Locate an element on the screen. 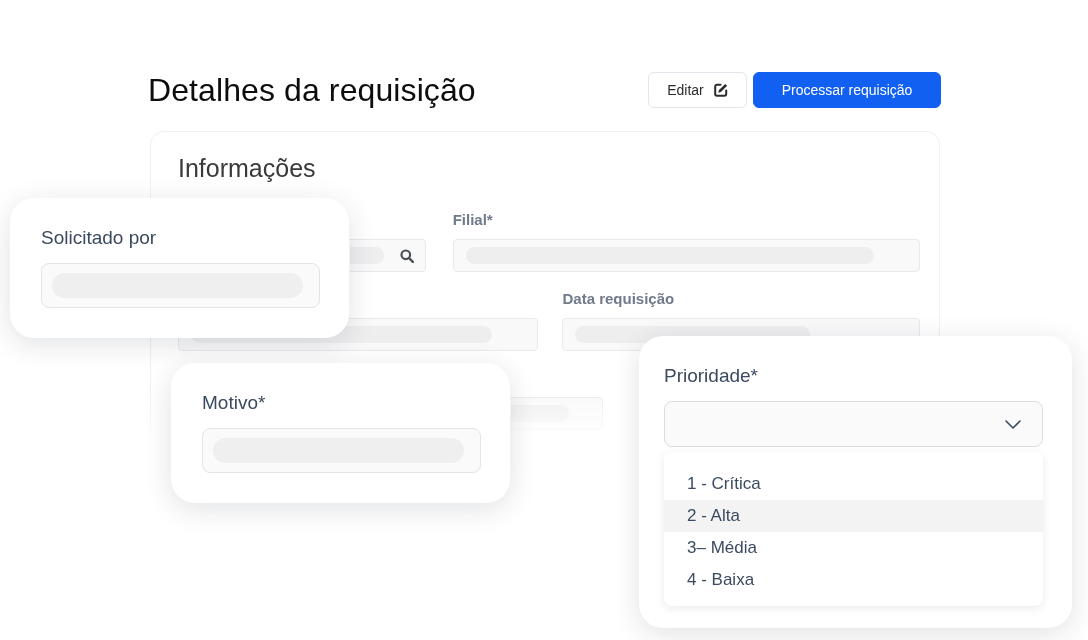  chevron-down-icon is located at coordinates (1013, 424).